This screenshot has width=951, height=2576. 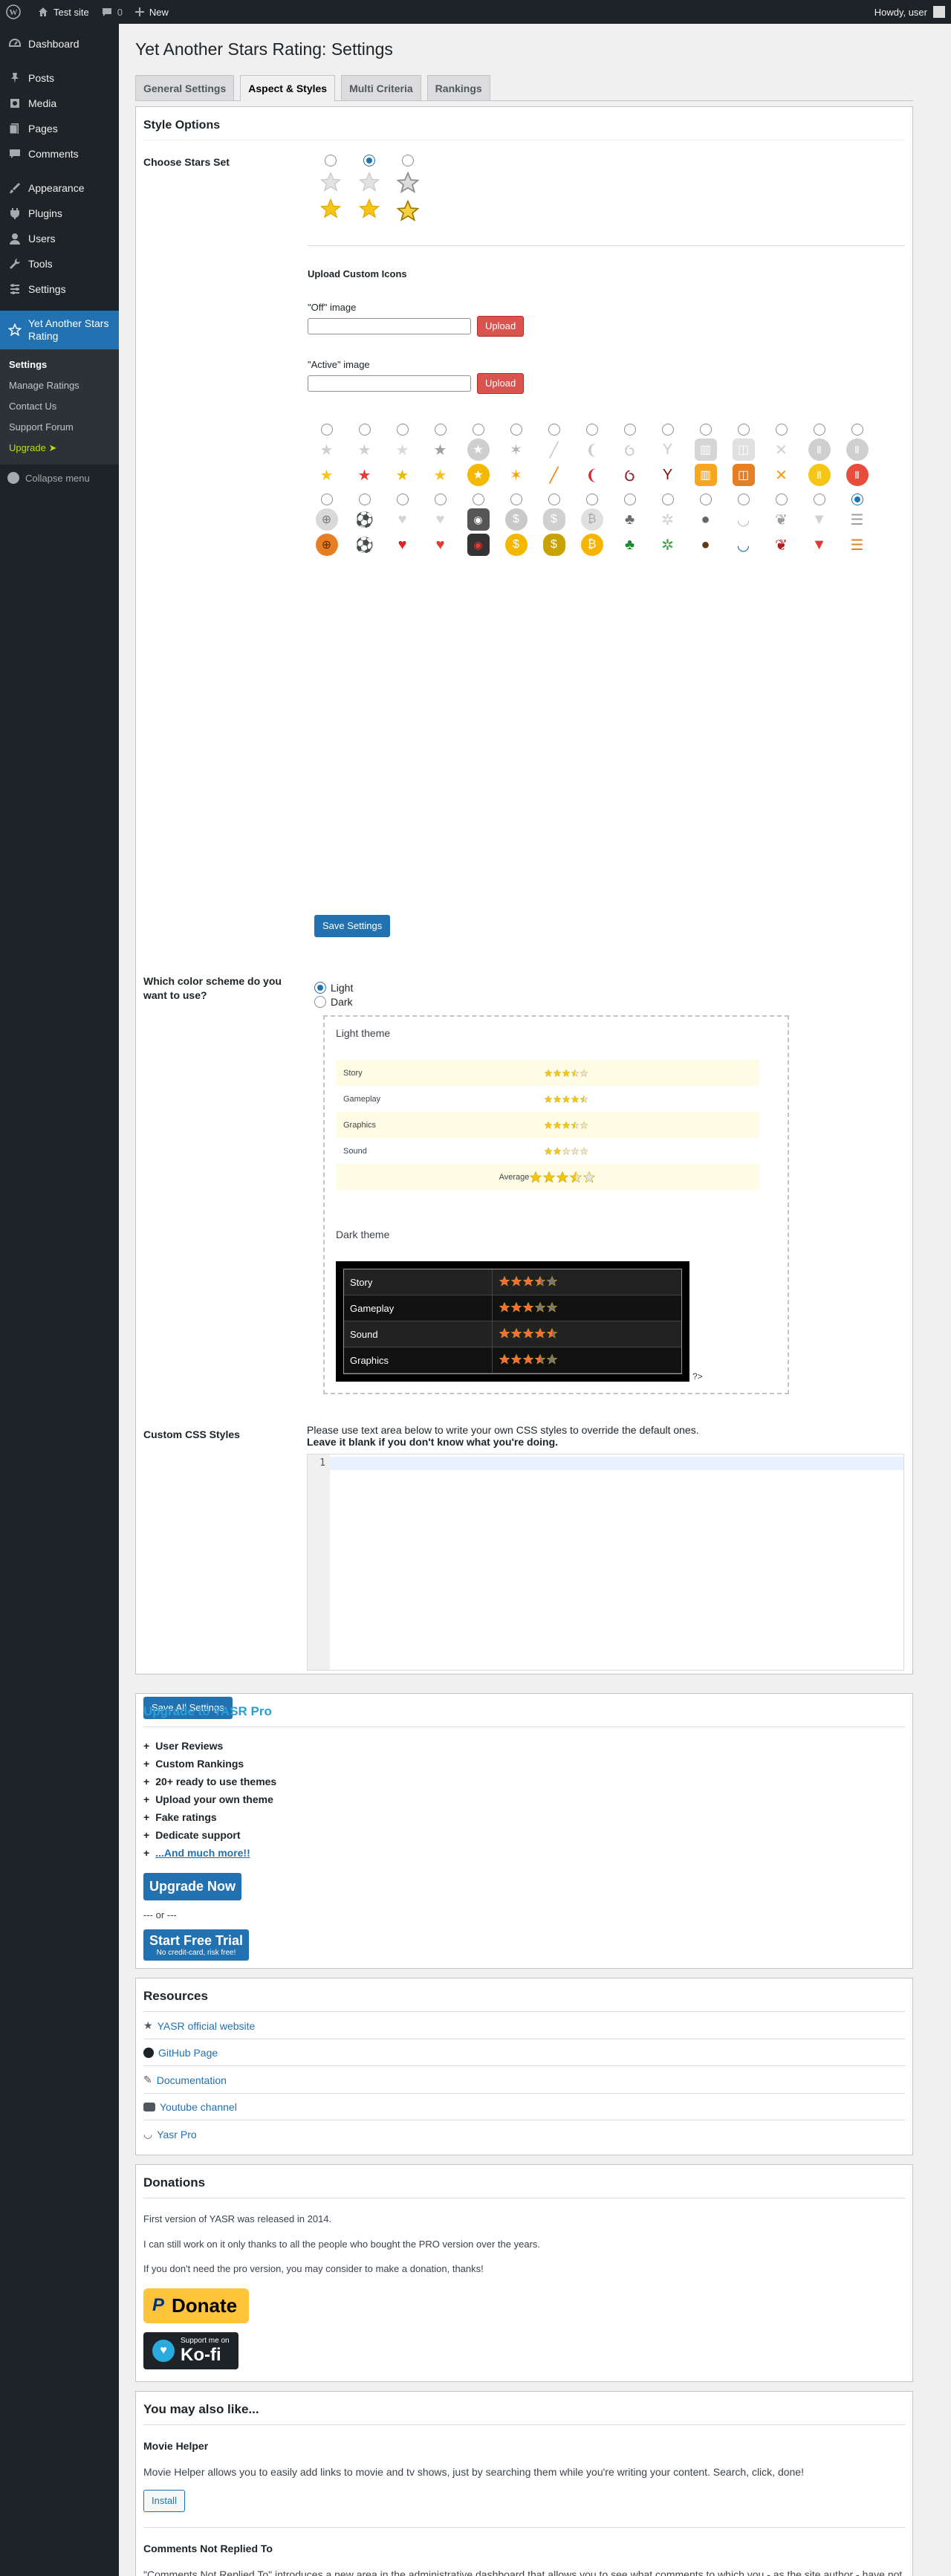 What do you see at coordinates (59, 129) in the screenshot?
I see `sidebar-item-pages: Pages` at bounding box center [59, 129].